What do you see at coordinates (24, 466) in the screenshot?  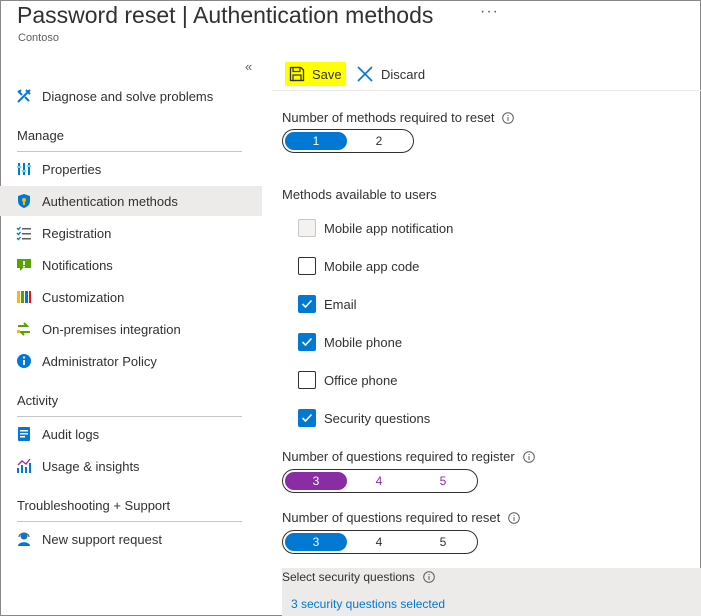 I see `insights-icon` at bounding box center [24, 466].